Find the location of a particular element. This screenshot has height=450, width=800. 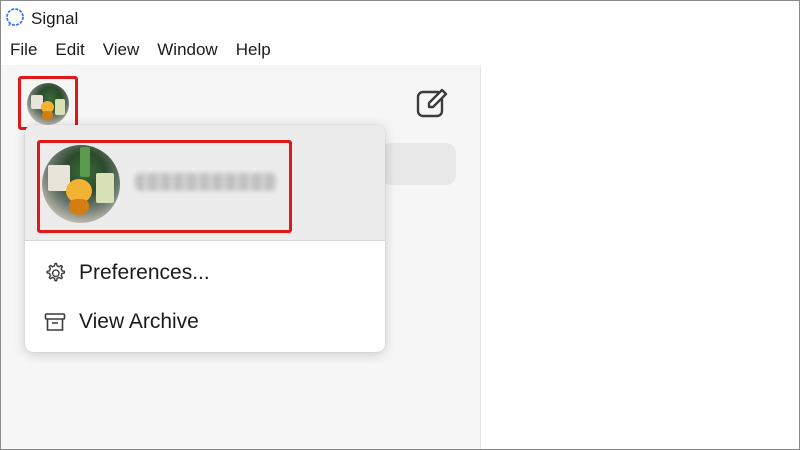

search-input is located at coordinates (418, 164).